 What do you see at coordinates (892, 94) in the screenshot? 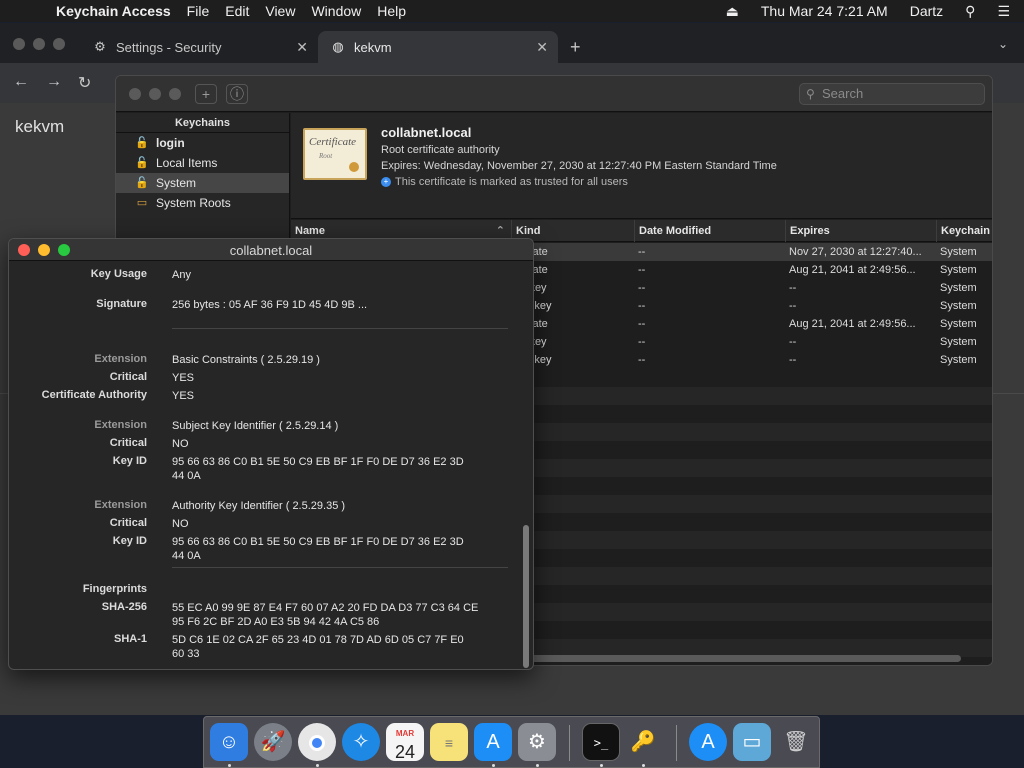
I see `search-input: ⚲ Search` at bounding box center [892, 94].